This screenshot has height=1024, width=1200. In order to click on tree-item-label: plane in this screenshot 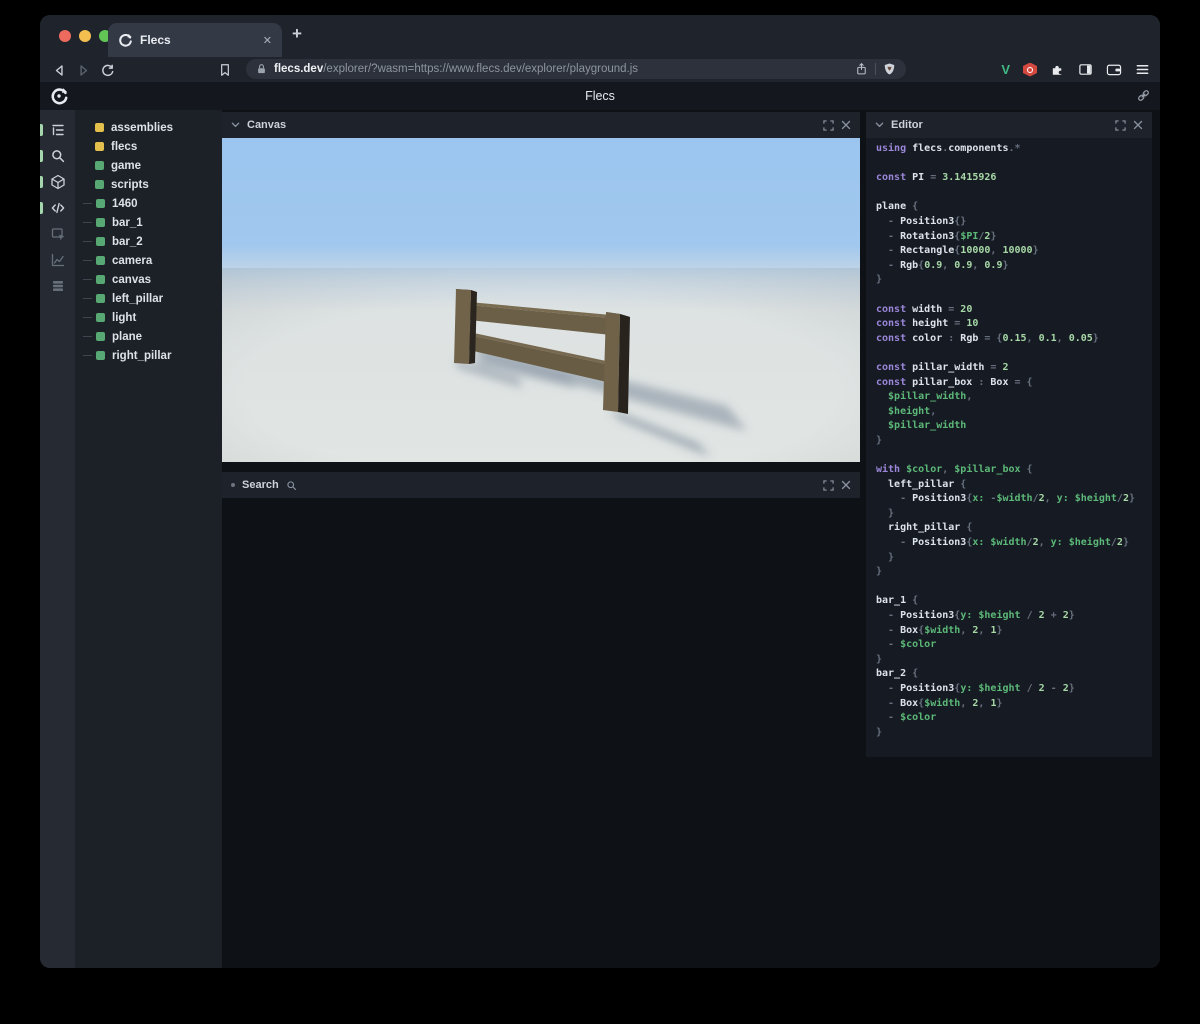, I will do `click(127, 336)`.